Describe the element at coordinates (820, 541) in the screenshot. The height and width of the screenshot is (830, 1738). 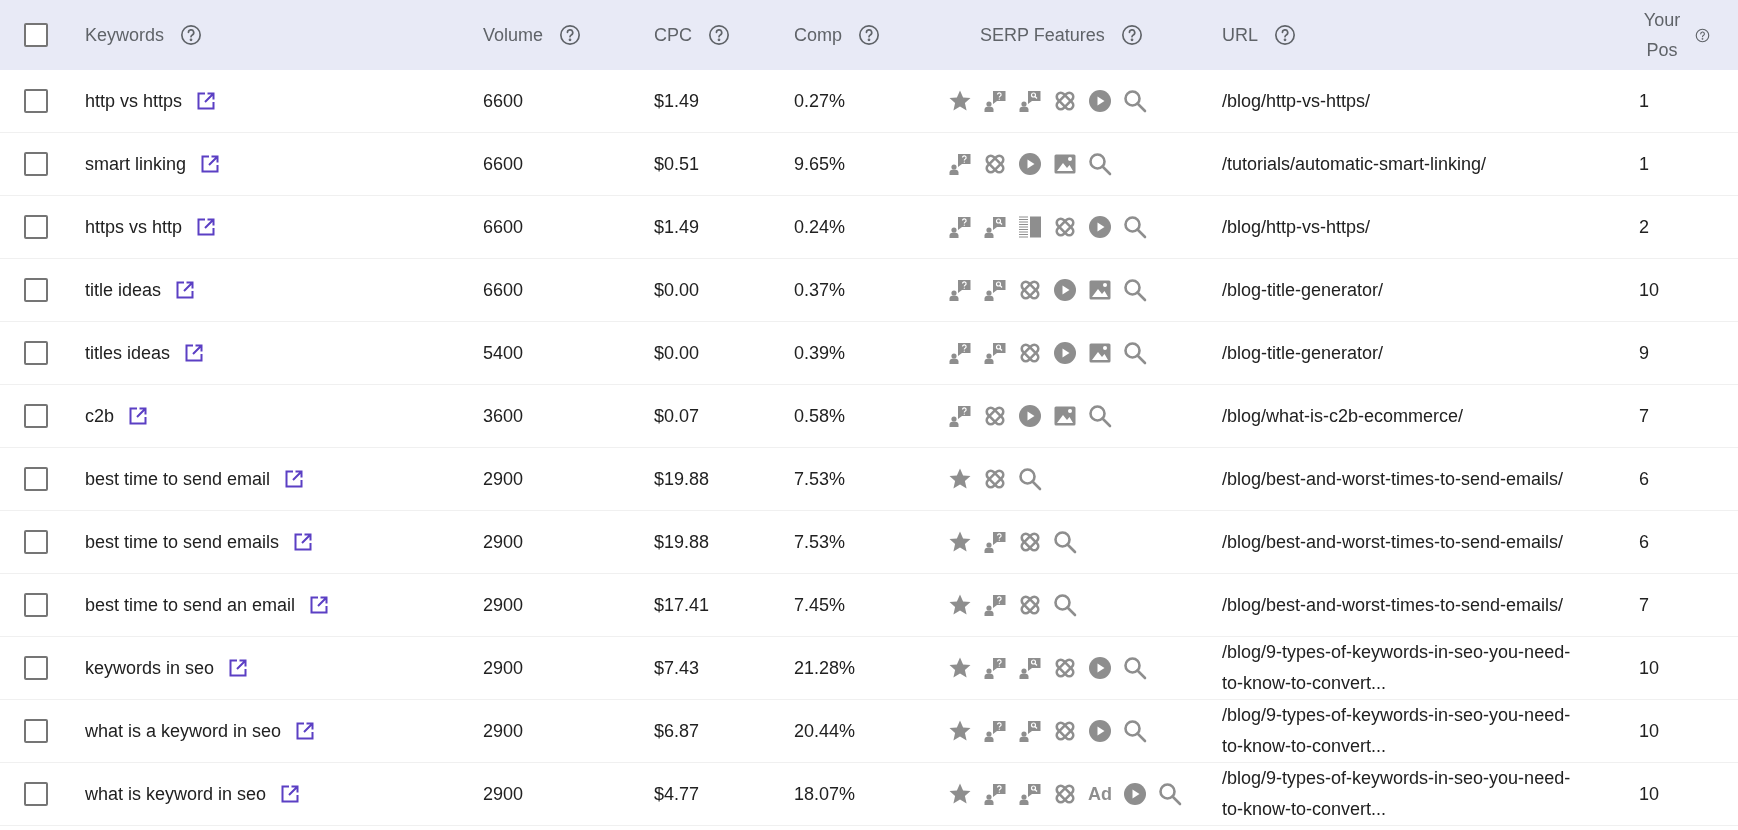
I see `comp-text: 7.53%` at that location.